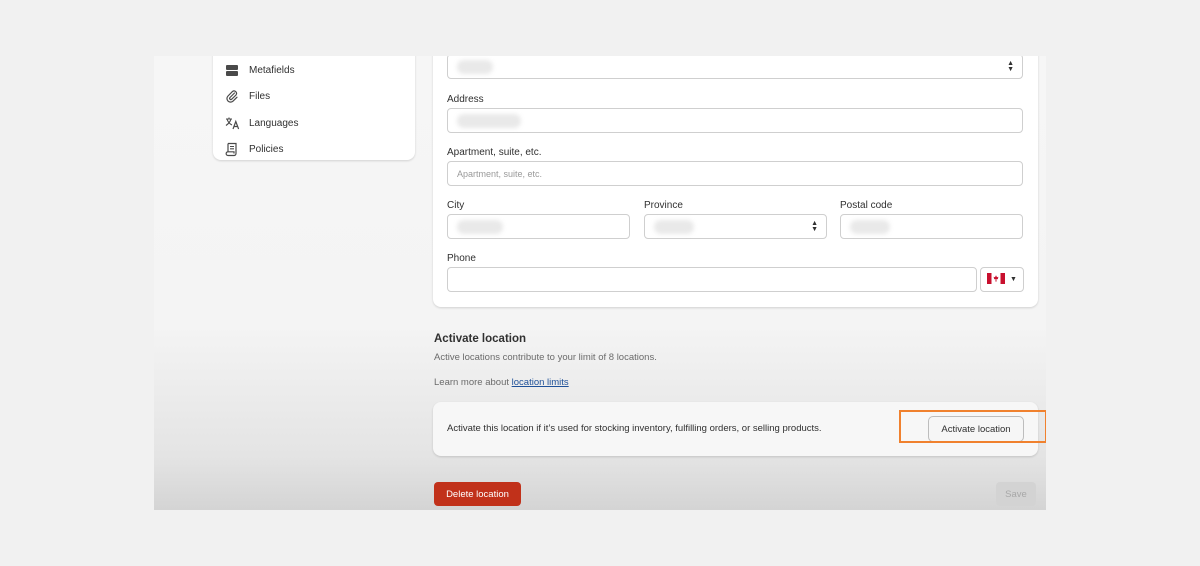 The image size is (1200, 566). What do you see at coordinates (232, 123) in the screenshot?
I see `translate-icon` at bounding box center [232, 123].